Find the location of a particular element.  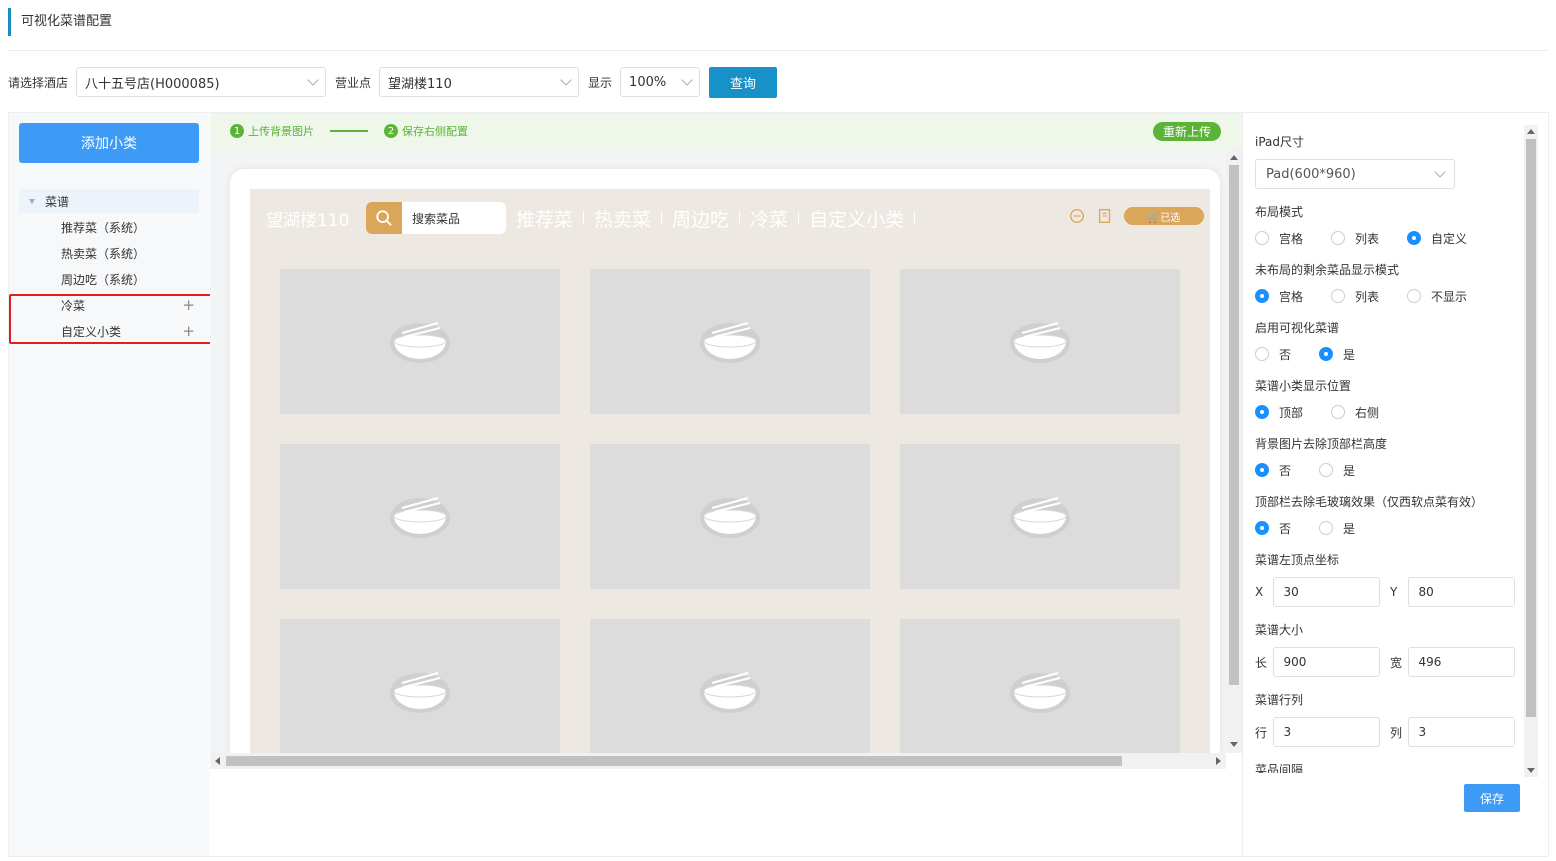

hotel-select: 八十五号店(H000085) is located at coordinates (201, 82).